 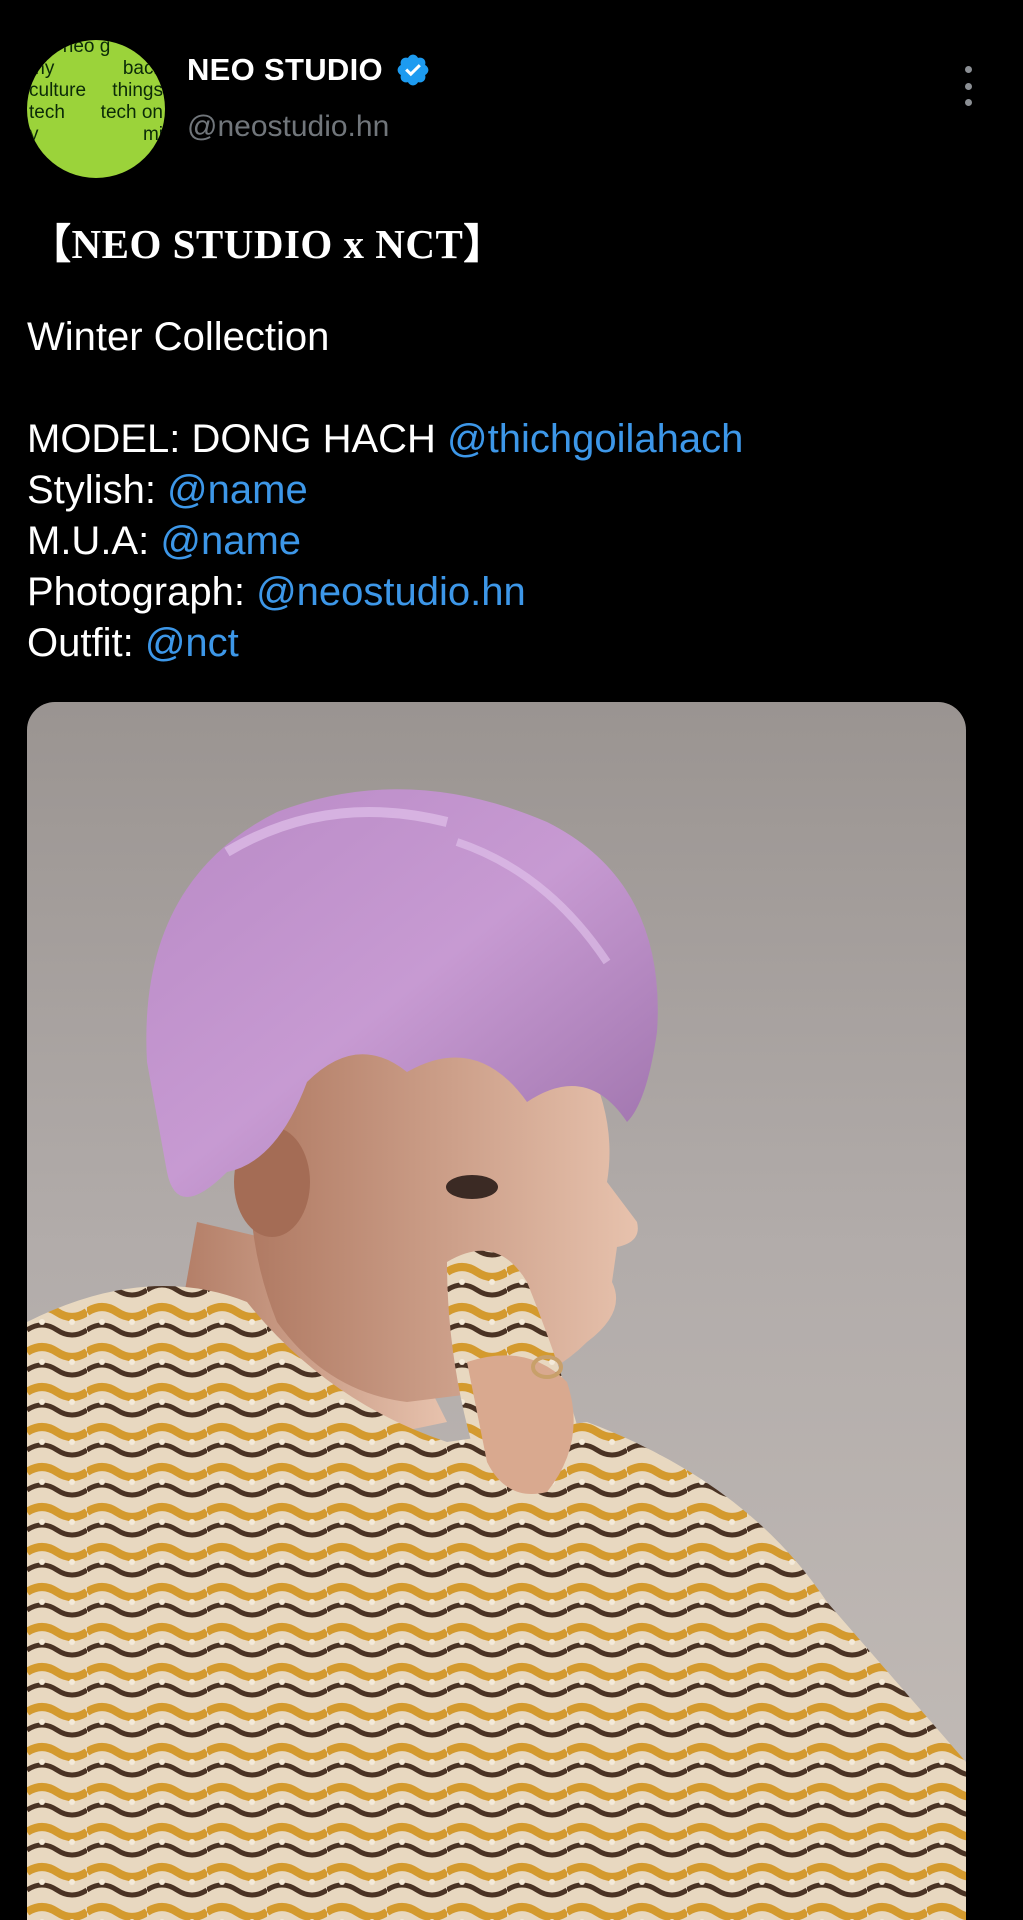 I want to click on credit-outfit: Outfit: @nct, so click(x=385, y=643).